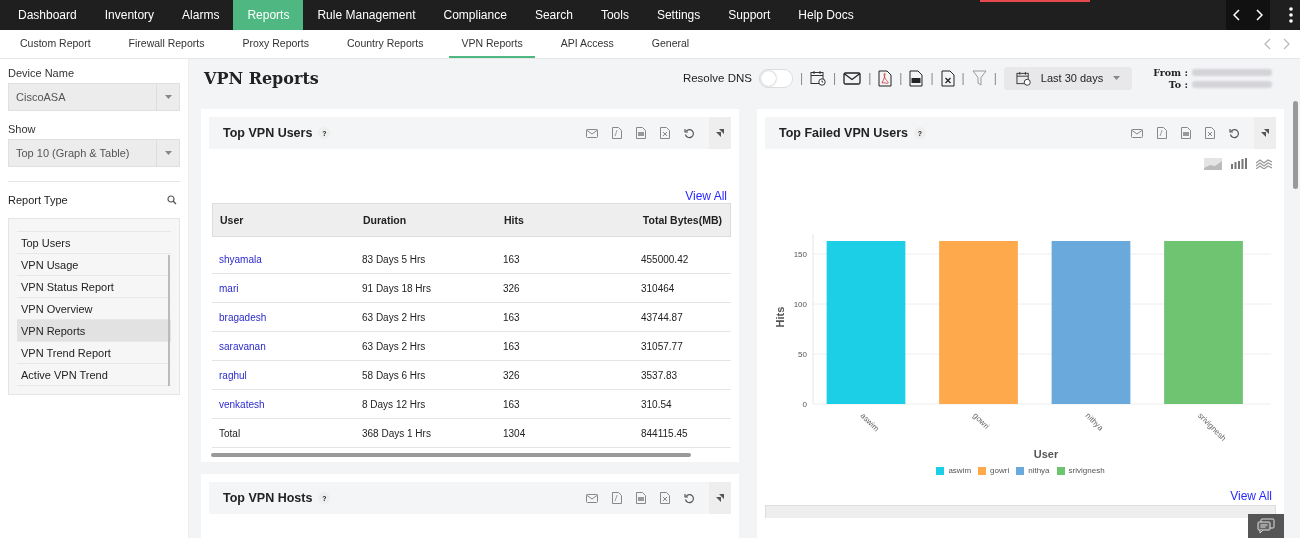 The image size is (1300, 538). Describe the element at coordinates (275, 44) in the screenshot. I see `subnav-tab: Proxy Reports` at that location.